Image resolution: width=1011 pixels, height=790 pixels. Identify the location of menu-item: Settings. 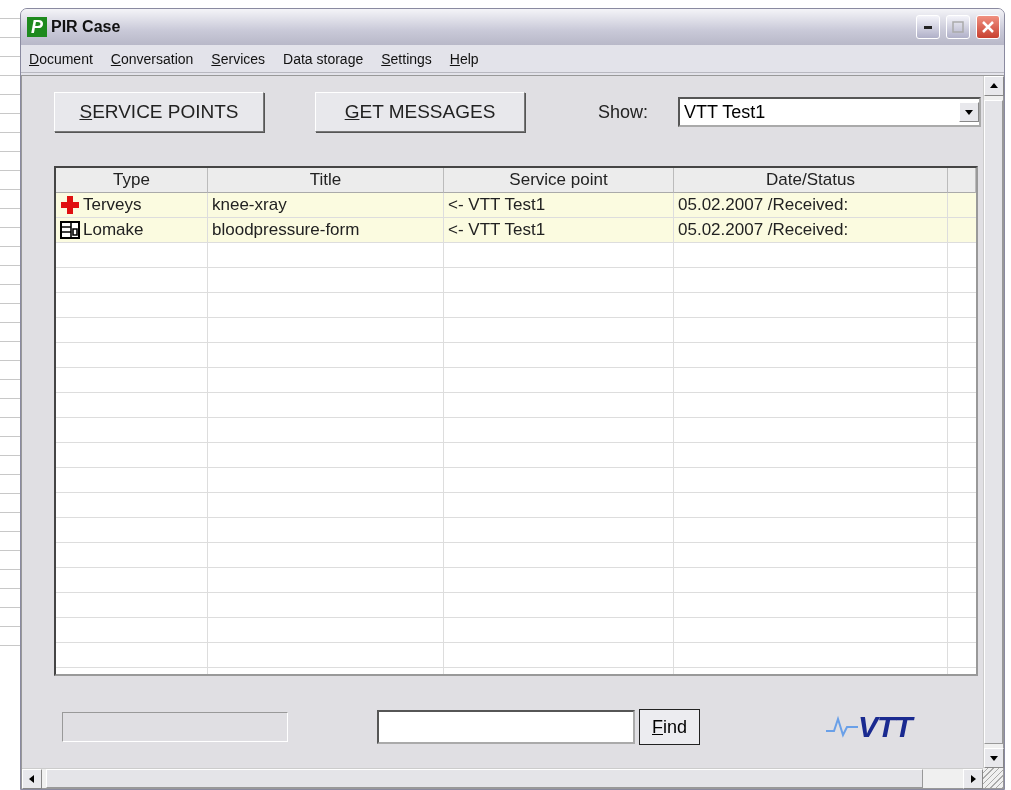
(406, 58).